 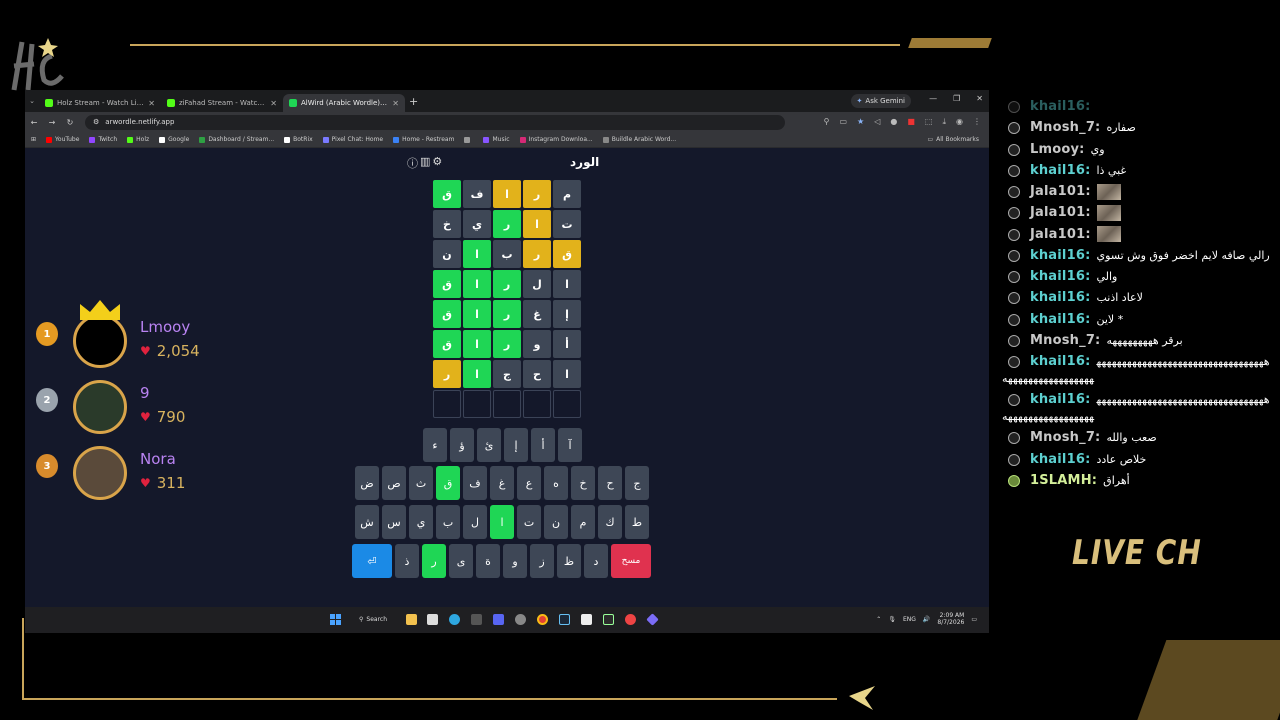 What do you see at coordinates (489, 445) in the screenshot?
I see `key: ئ` at bounding box center [489, 445].